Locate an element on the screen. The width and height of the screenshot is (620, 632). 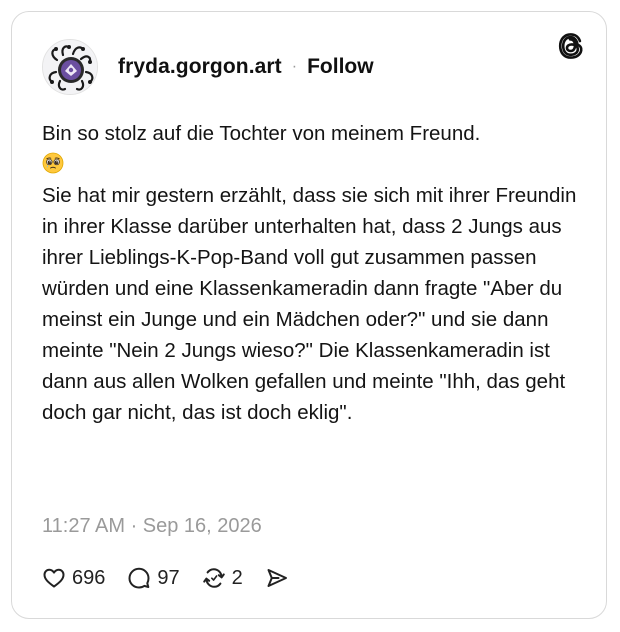
action-bar: 696 97 2 is located at coordinates (176, 578).